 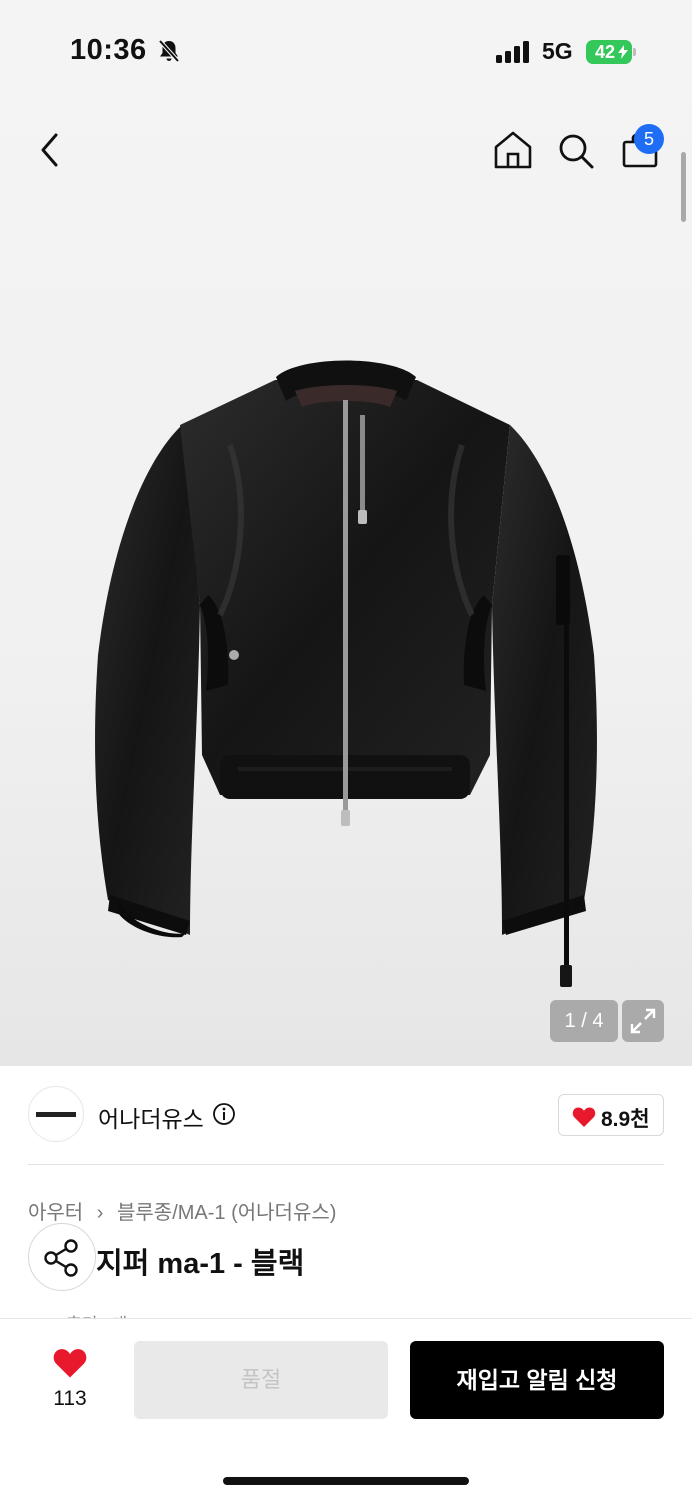 I want to click on brand-name: 어나더유스, so click(x=151, y=1117).